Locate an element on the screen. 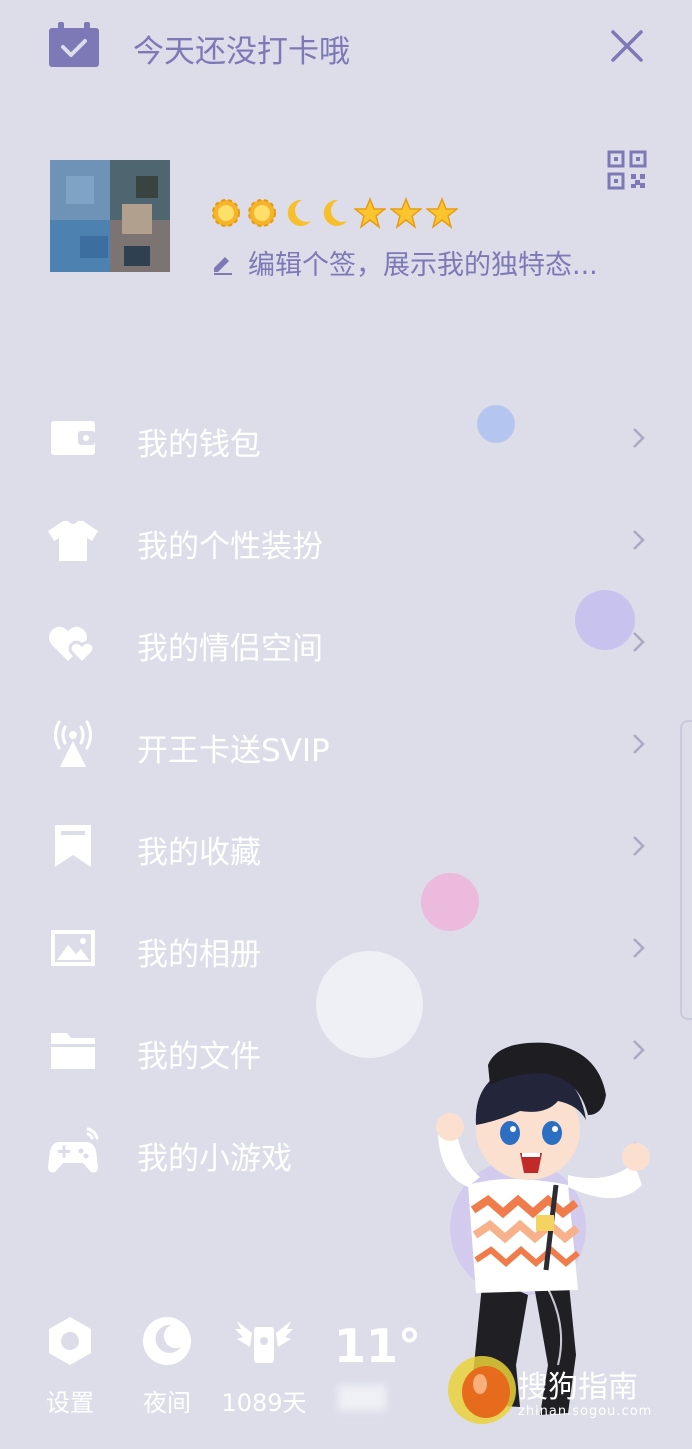 The width and height of the screenshot is (692, 1449). antenna-icon is located at coordinates (73, 743).